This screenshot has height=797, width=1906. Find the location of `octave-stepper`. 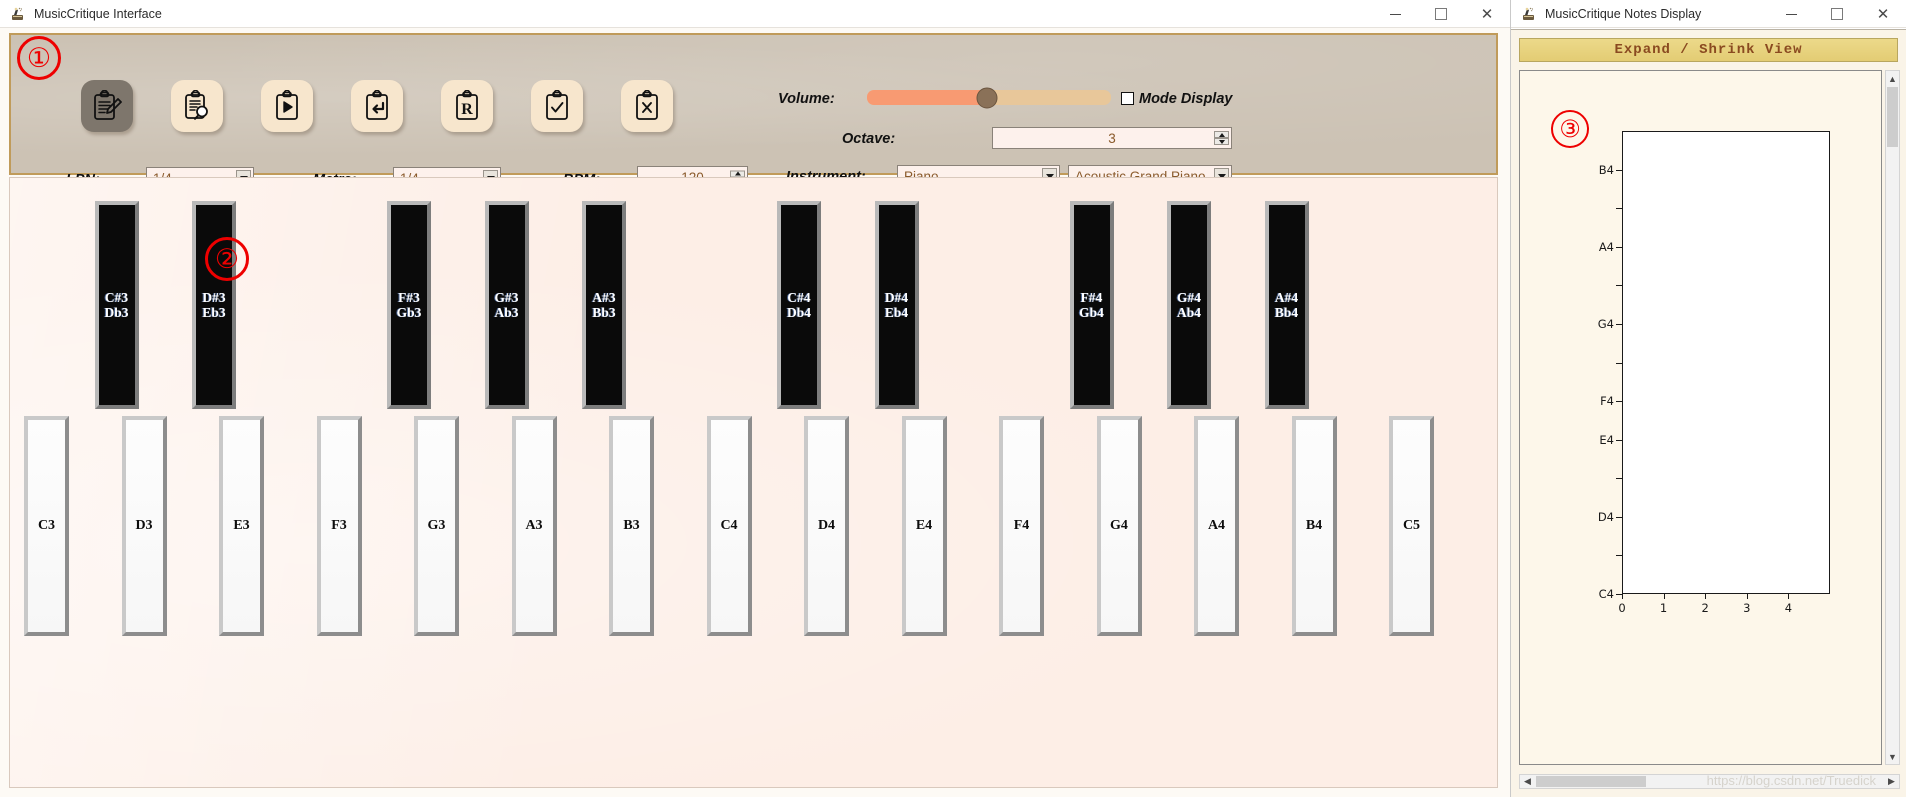

octave-stepper is located at coordinates (1221, 138).